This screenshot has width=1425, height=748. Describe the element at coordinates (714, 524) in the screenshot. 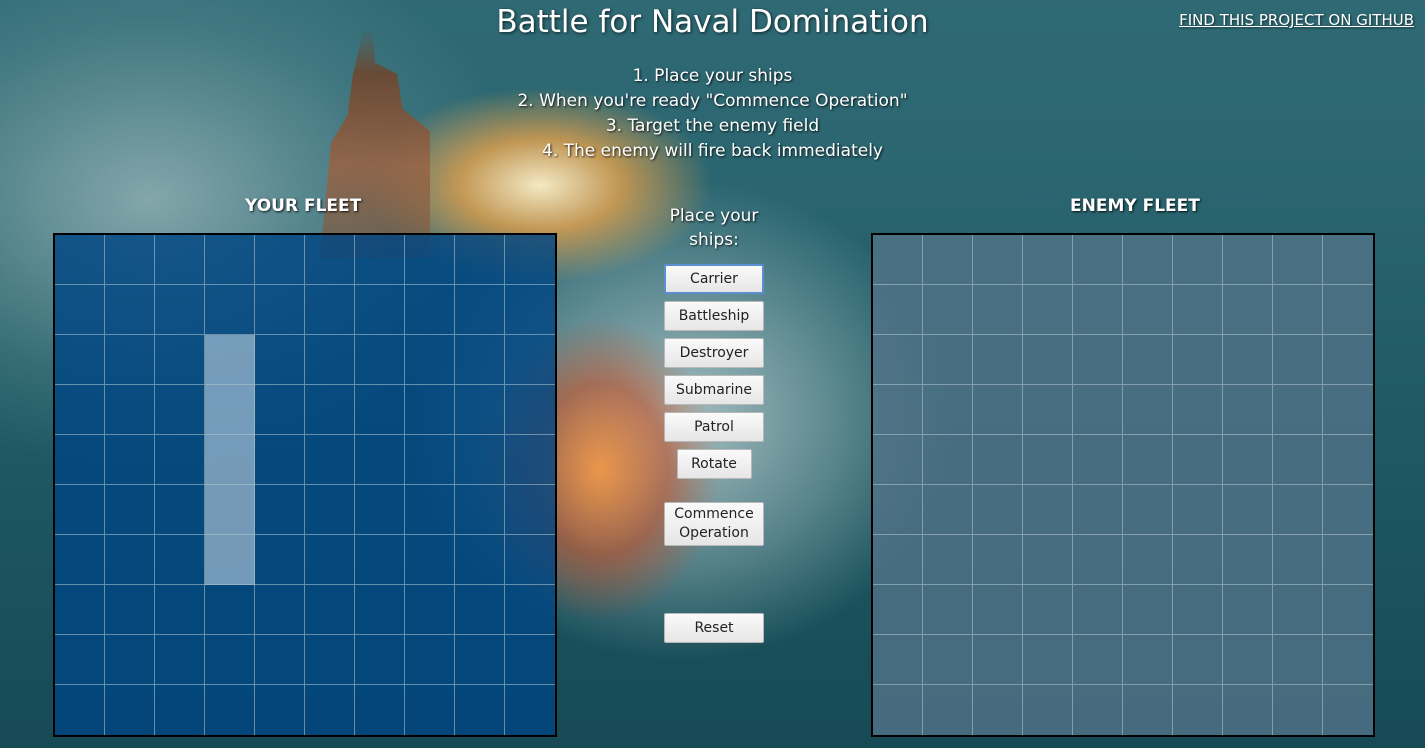

I see `commence-operation-button: Commence Operation` at that location.